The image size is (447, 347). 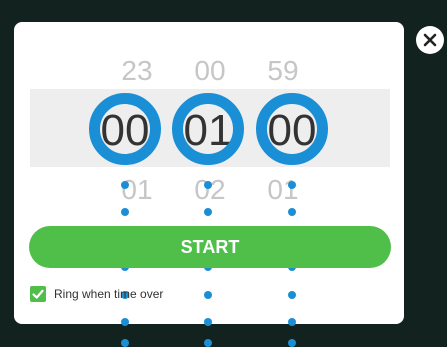 I want to click on ring-checkbox-label: Ring when time over, so click(x=108, y=294).